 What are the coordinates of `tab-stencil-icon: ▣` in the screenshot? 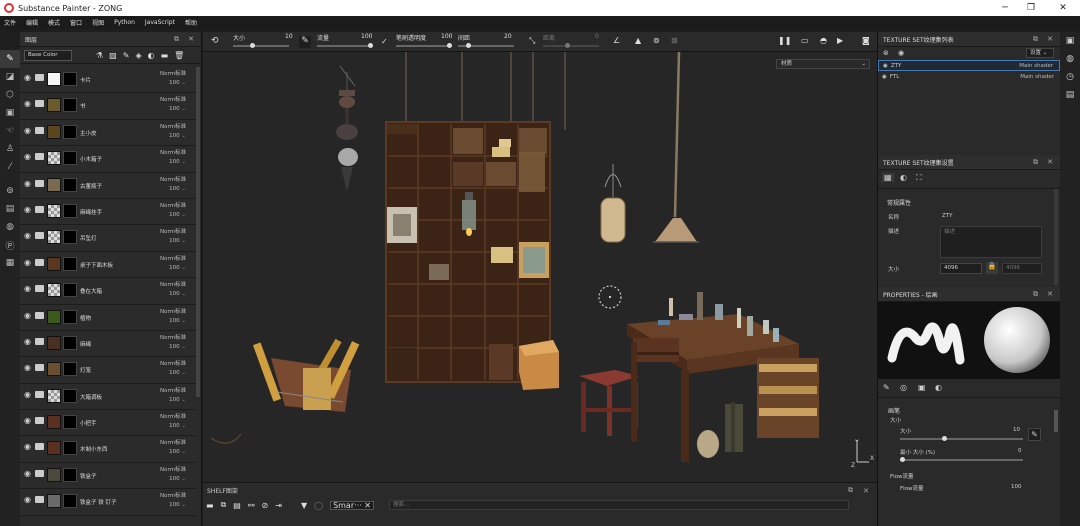 It's located at (922, 387).